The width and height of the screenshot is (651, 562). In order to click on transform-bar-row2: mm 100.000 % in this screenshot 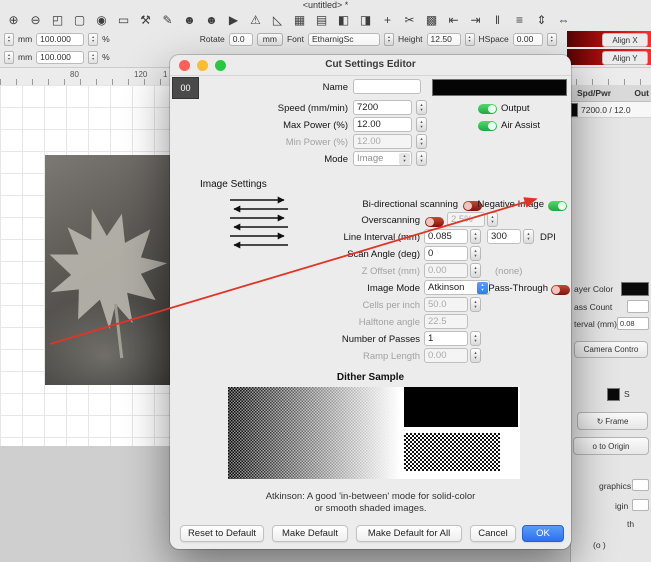, I will do `click(57, 57)`.